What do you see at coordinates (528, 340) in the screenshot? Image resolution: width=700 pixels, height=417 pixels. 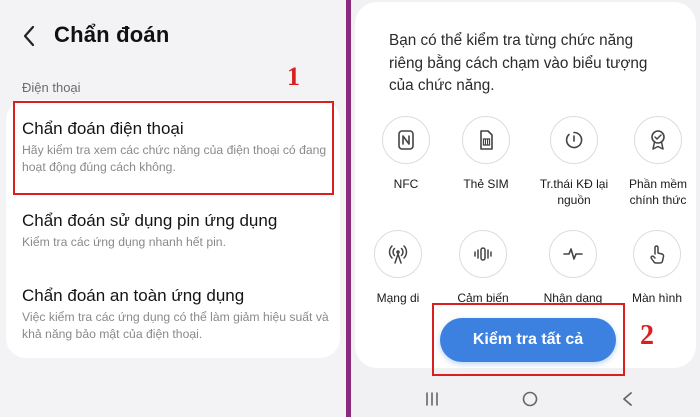 I see `check-all-button: Kiểm tra tất cả` at bounding box center [528, 340].